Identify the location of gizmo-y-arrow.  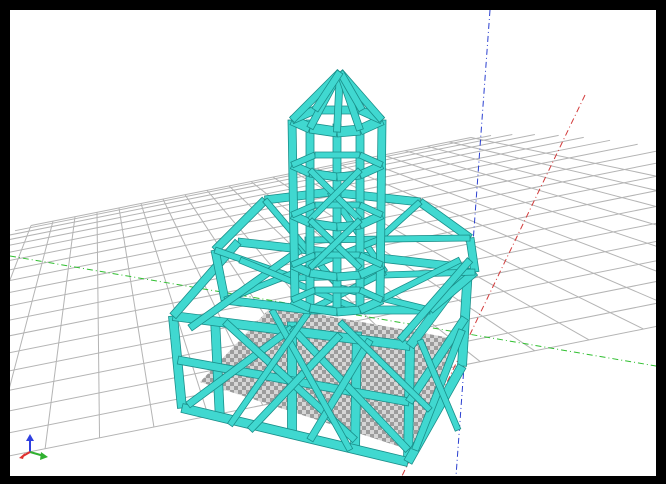
(44, 456).